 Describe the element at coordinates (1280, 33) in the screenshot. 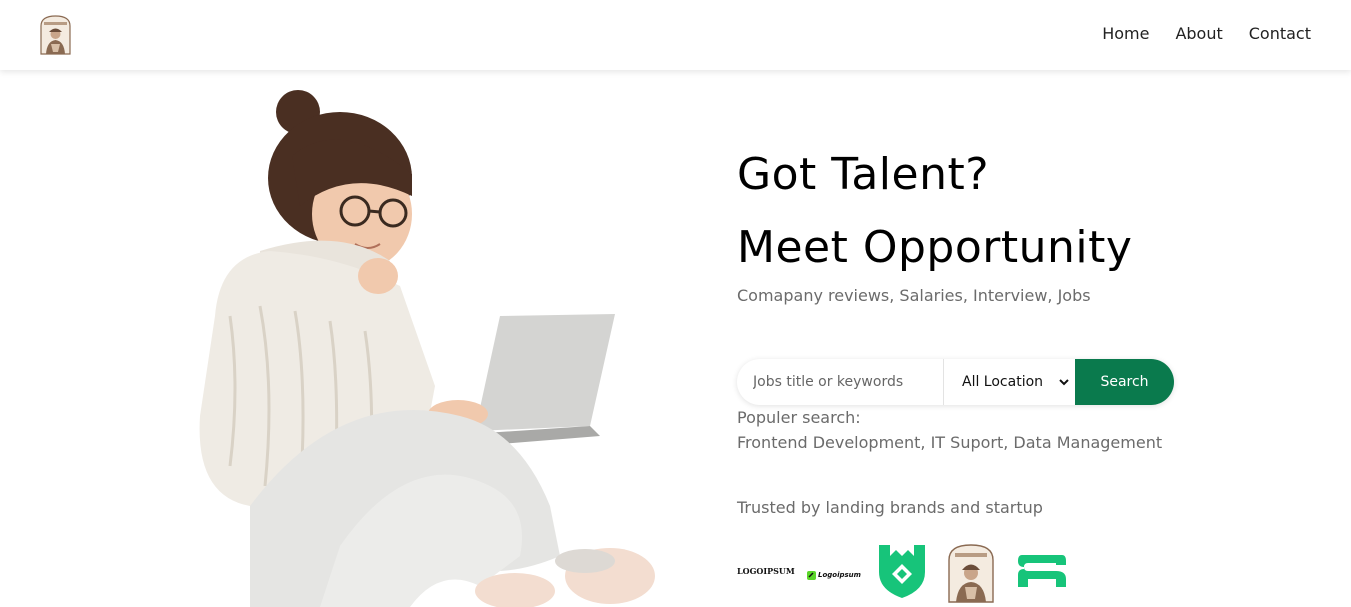

I see `nav-contact-link: Contact` at that location.